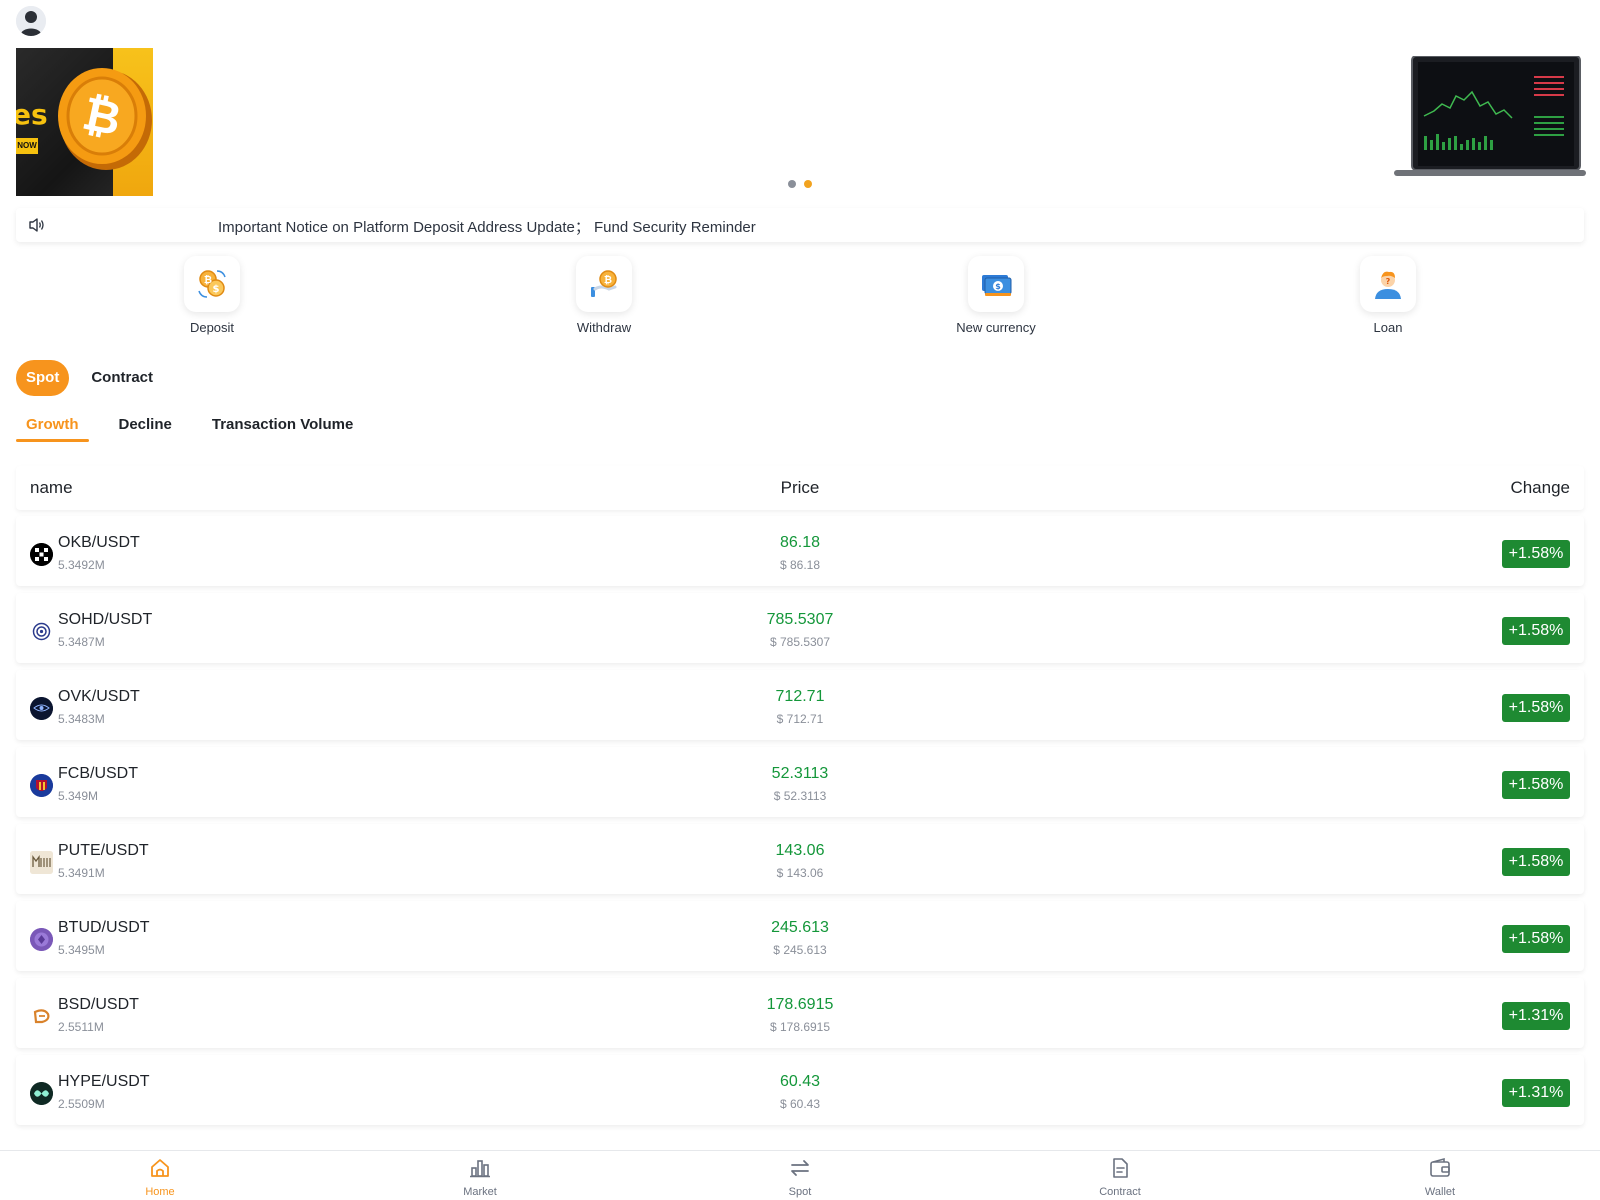  I want to click on nav-wallet: Wallet, so click(1440, 1177).